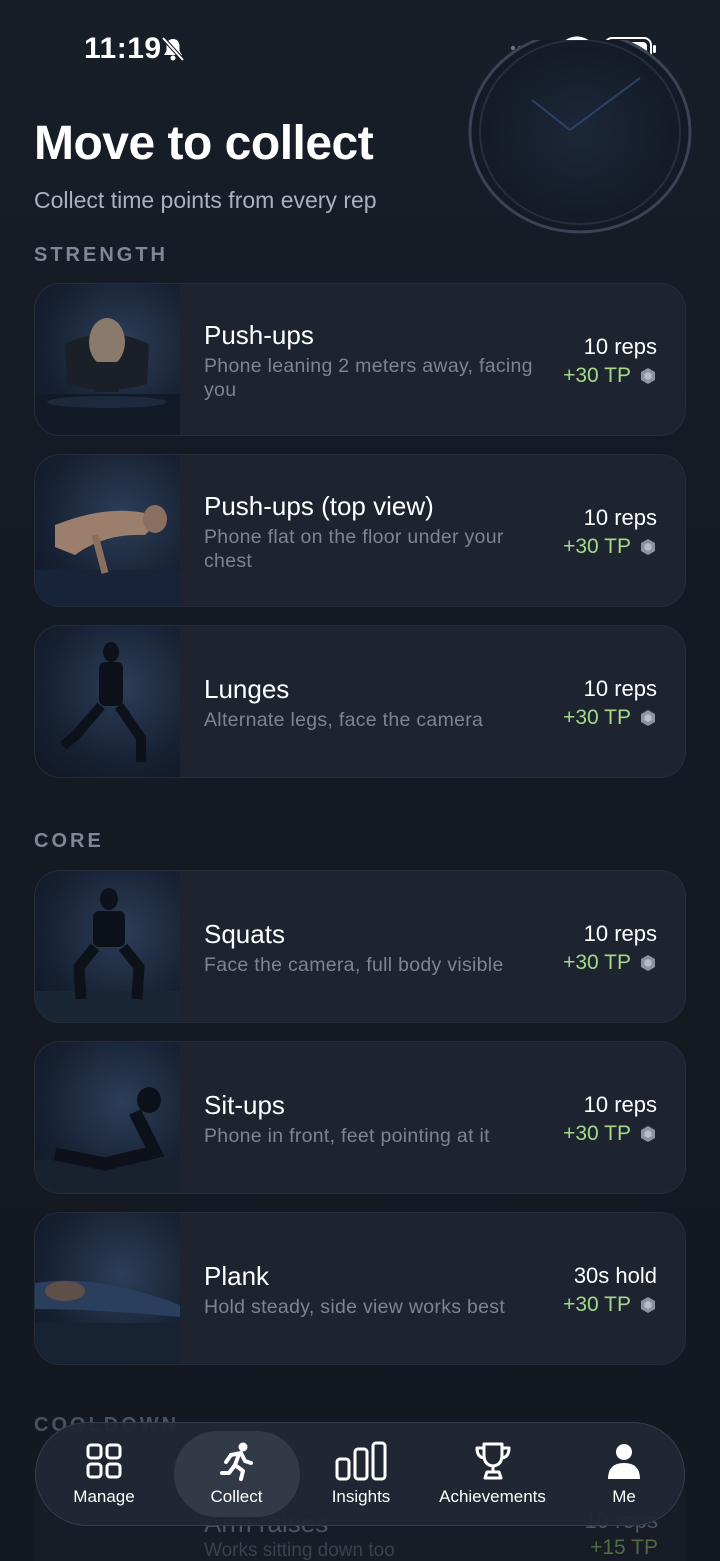 The width and height of the screenshot is (720, 1561). I want to click on exercise-title: Lunges, so click(247, 689).